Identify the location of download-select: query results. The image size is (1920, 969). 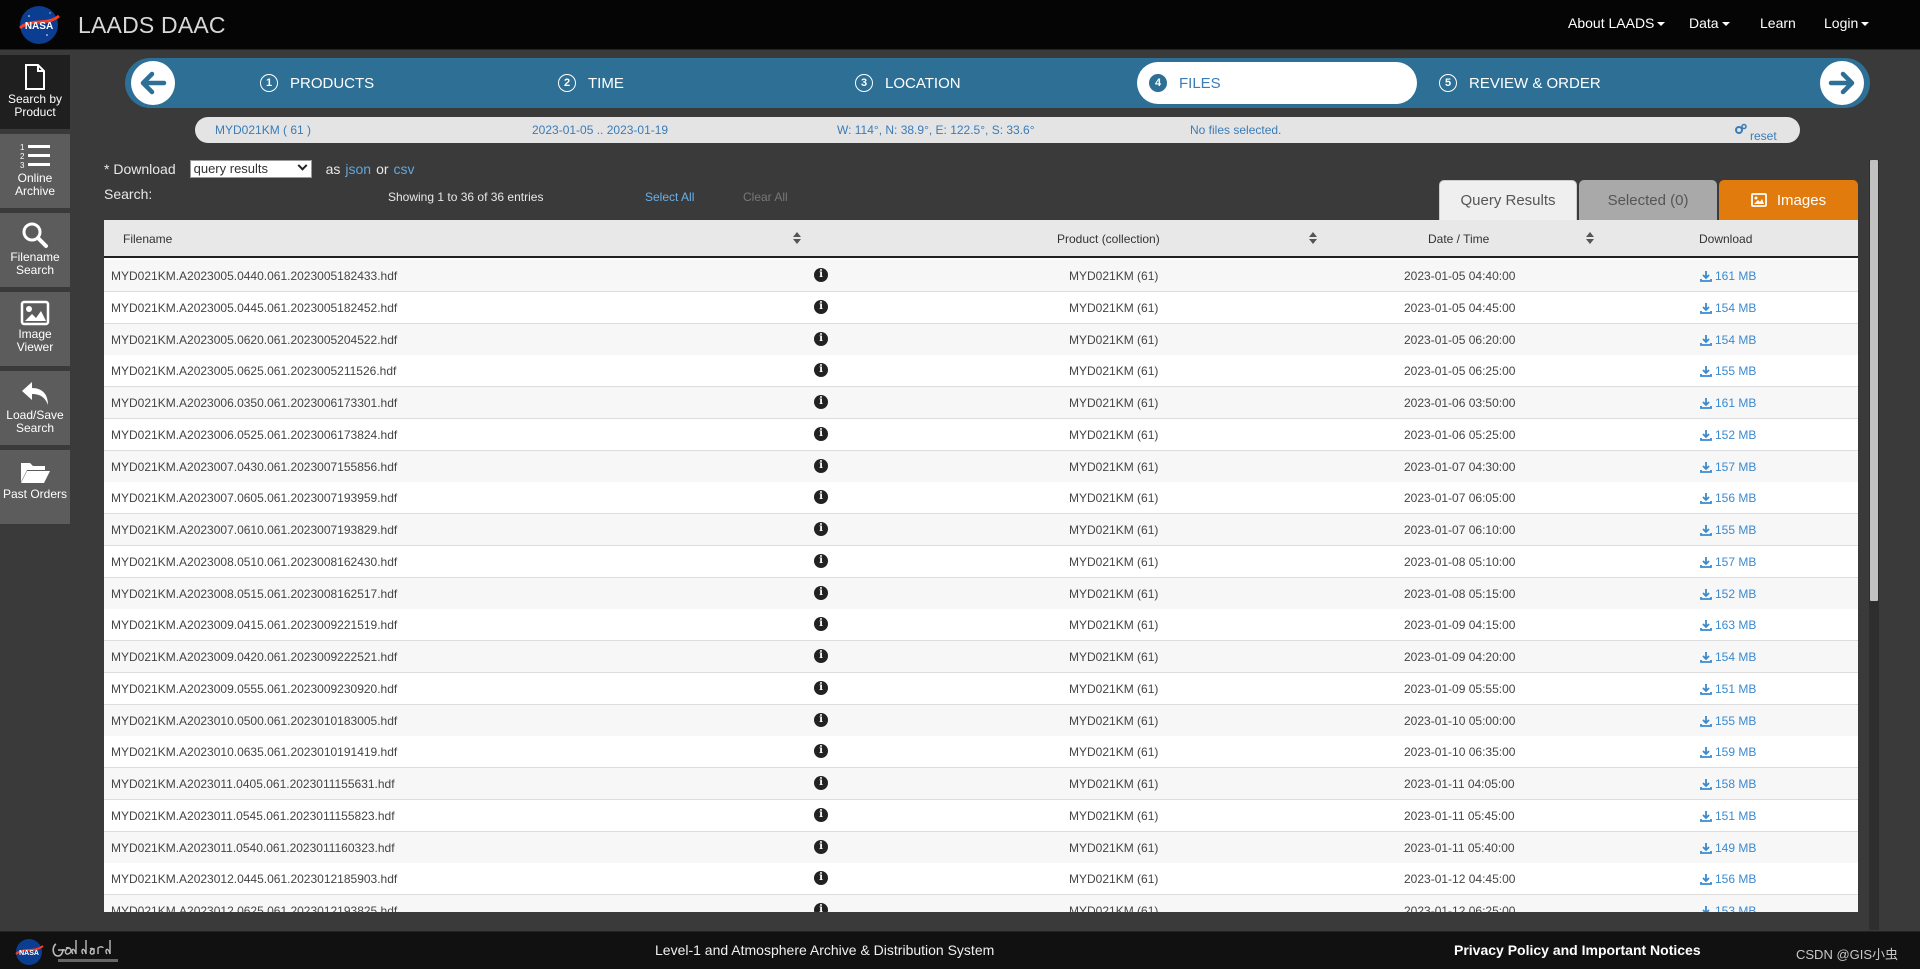
(250, 169).